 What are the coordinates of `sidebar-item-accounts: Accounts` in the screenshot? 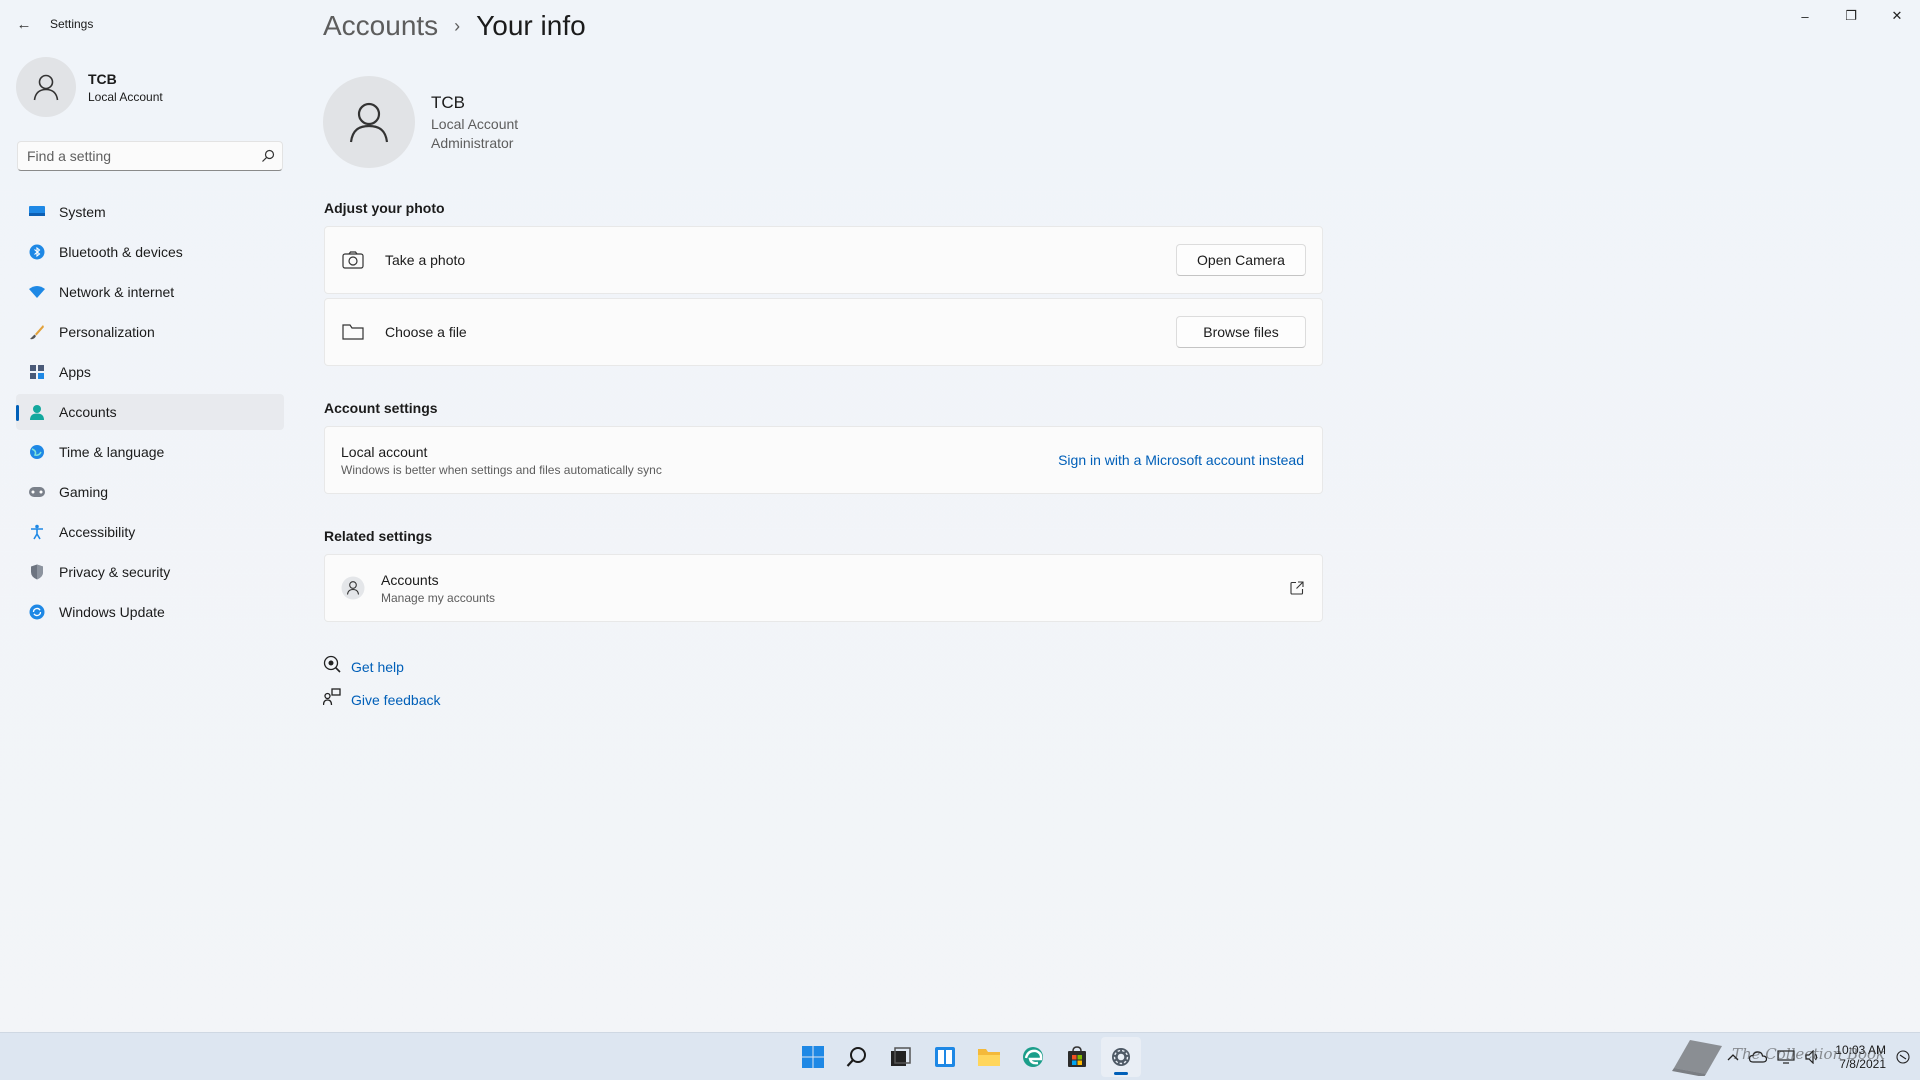 It's located at (150, 412).